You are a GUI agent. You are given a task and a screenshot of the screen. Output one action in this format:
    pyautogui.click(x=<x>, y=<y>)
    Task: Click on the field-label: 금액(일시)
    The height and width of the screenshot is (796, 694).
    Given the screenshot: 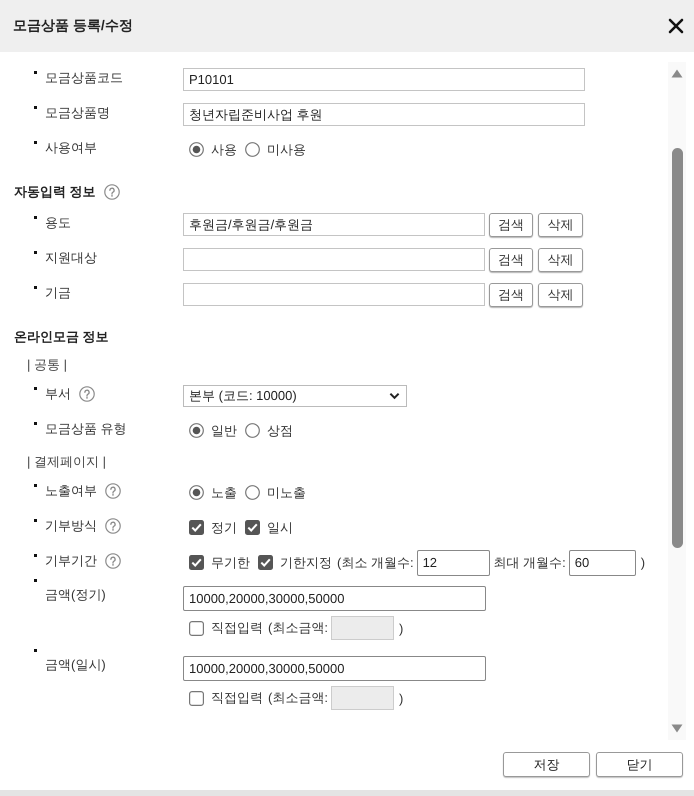 What is the action you would take?
    pyautogui.click(x=75, y=665)
    